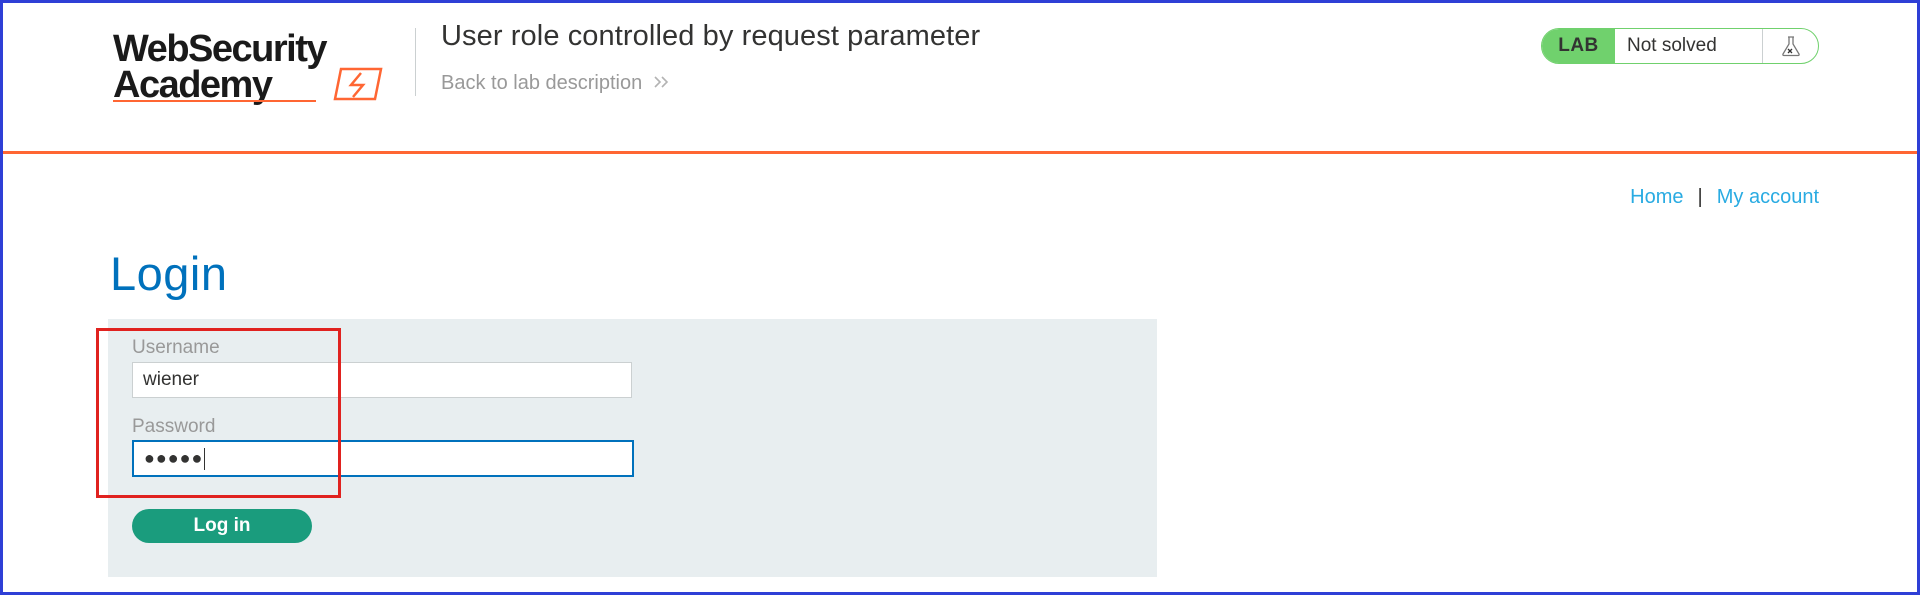 This screenshot has width=1920, height=595. Describe the element at coordinates (1768, 197) in the screenshot. I see `nav-my-account-link: My account` at that location.